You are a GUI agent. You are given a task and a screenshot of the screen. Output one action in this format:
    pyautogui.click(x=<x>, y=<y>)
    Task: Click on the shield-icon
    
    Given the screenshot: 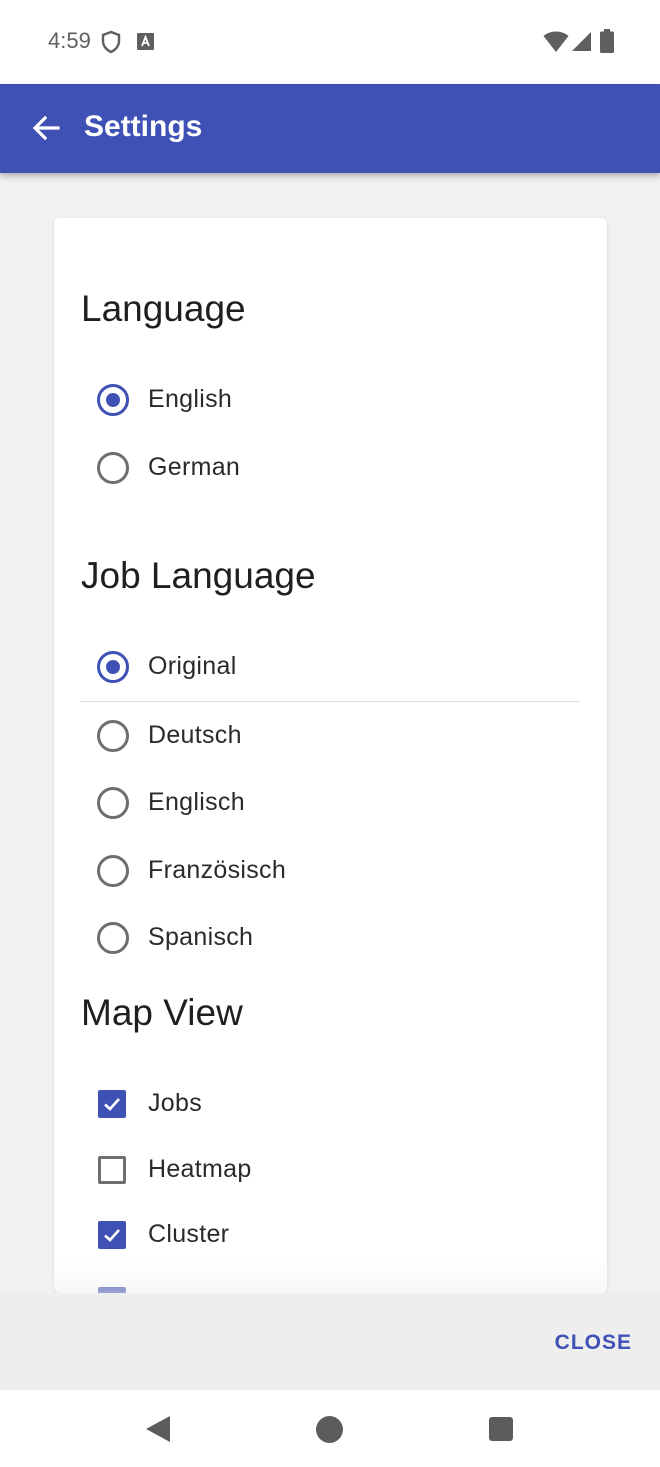 What is the action you would take?
    pyautogui.click(x=111, y=44)
    